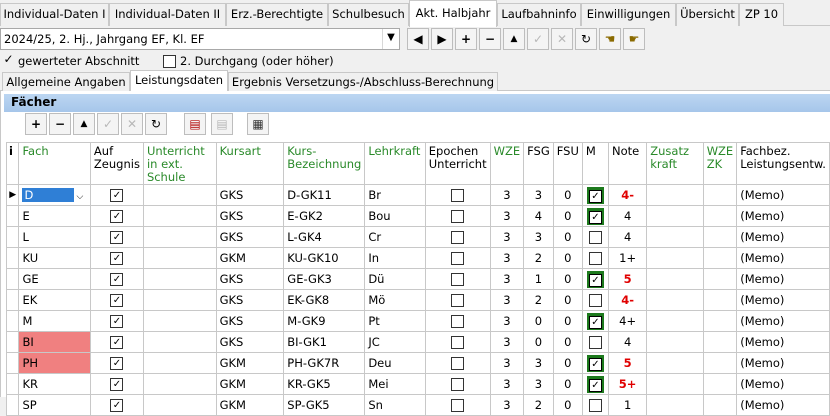 The height and width of the screenshot is (416, 830). Describe the element at coordinates (417, 321) in the screenshot. I see `table-row: M ✓ GKS M-GK9 Pt 3 0 0 ✓ 4+ (Memo)` at that location.